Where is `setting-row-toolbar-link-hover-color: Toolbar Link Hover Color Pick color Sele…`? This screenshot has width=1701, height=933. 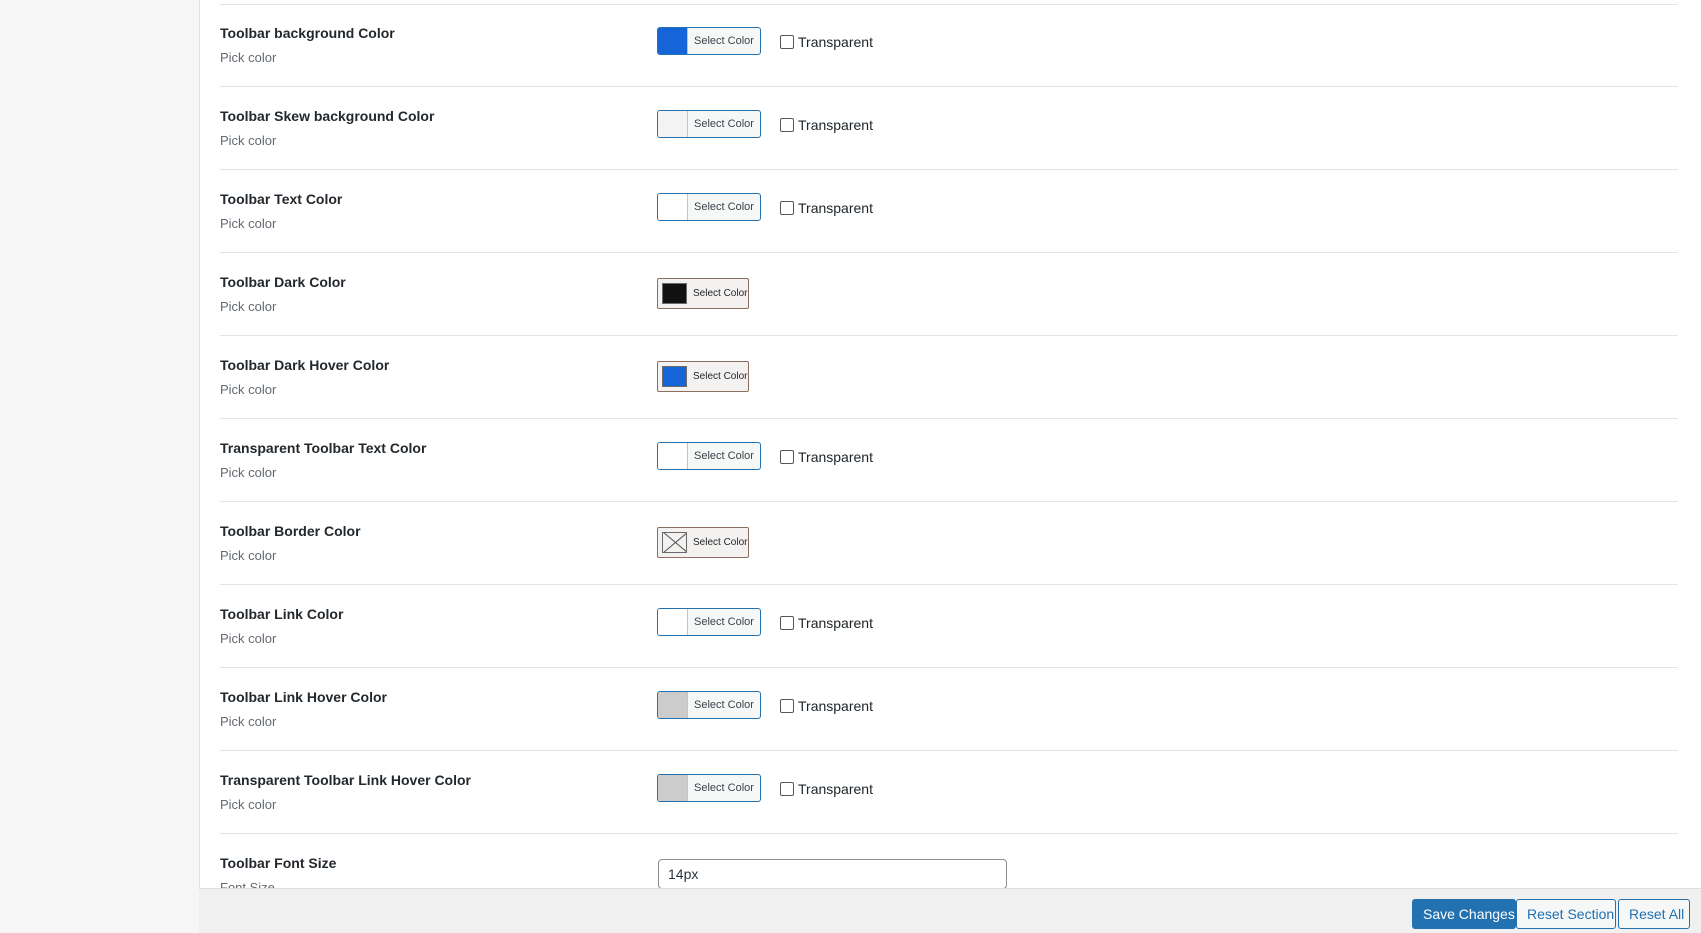 setting-row-toolbar-link-hover-color: Toolbar Link Hover Color Pick color Sele… is located at coordinates (949, 709).